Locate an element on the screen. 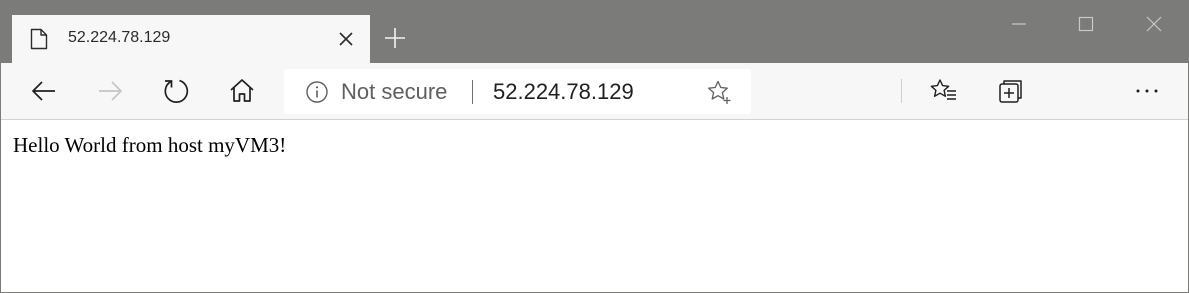 The image size is (1189, 293). security-status-label: Not secure is located at coordinates (394, 92).